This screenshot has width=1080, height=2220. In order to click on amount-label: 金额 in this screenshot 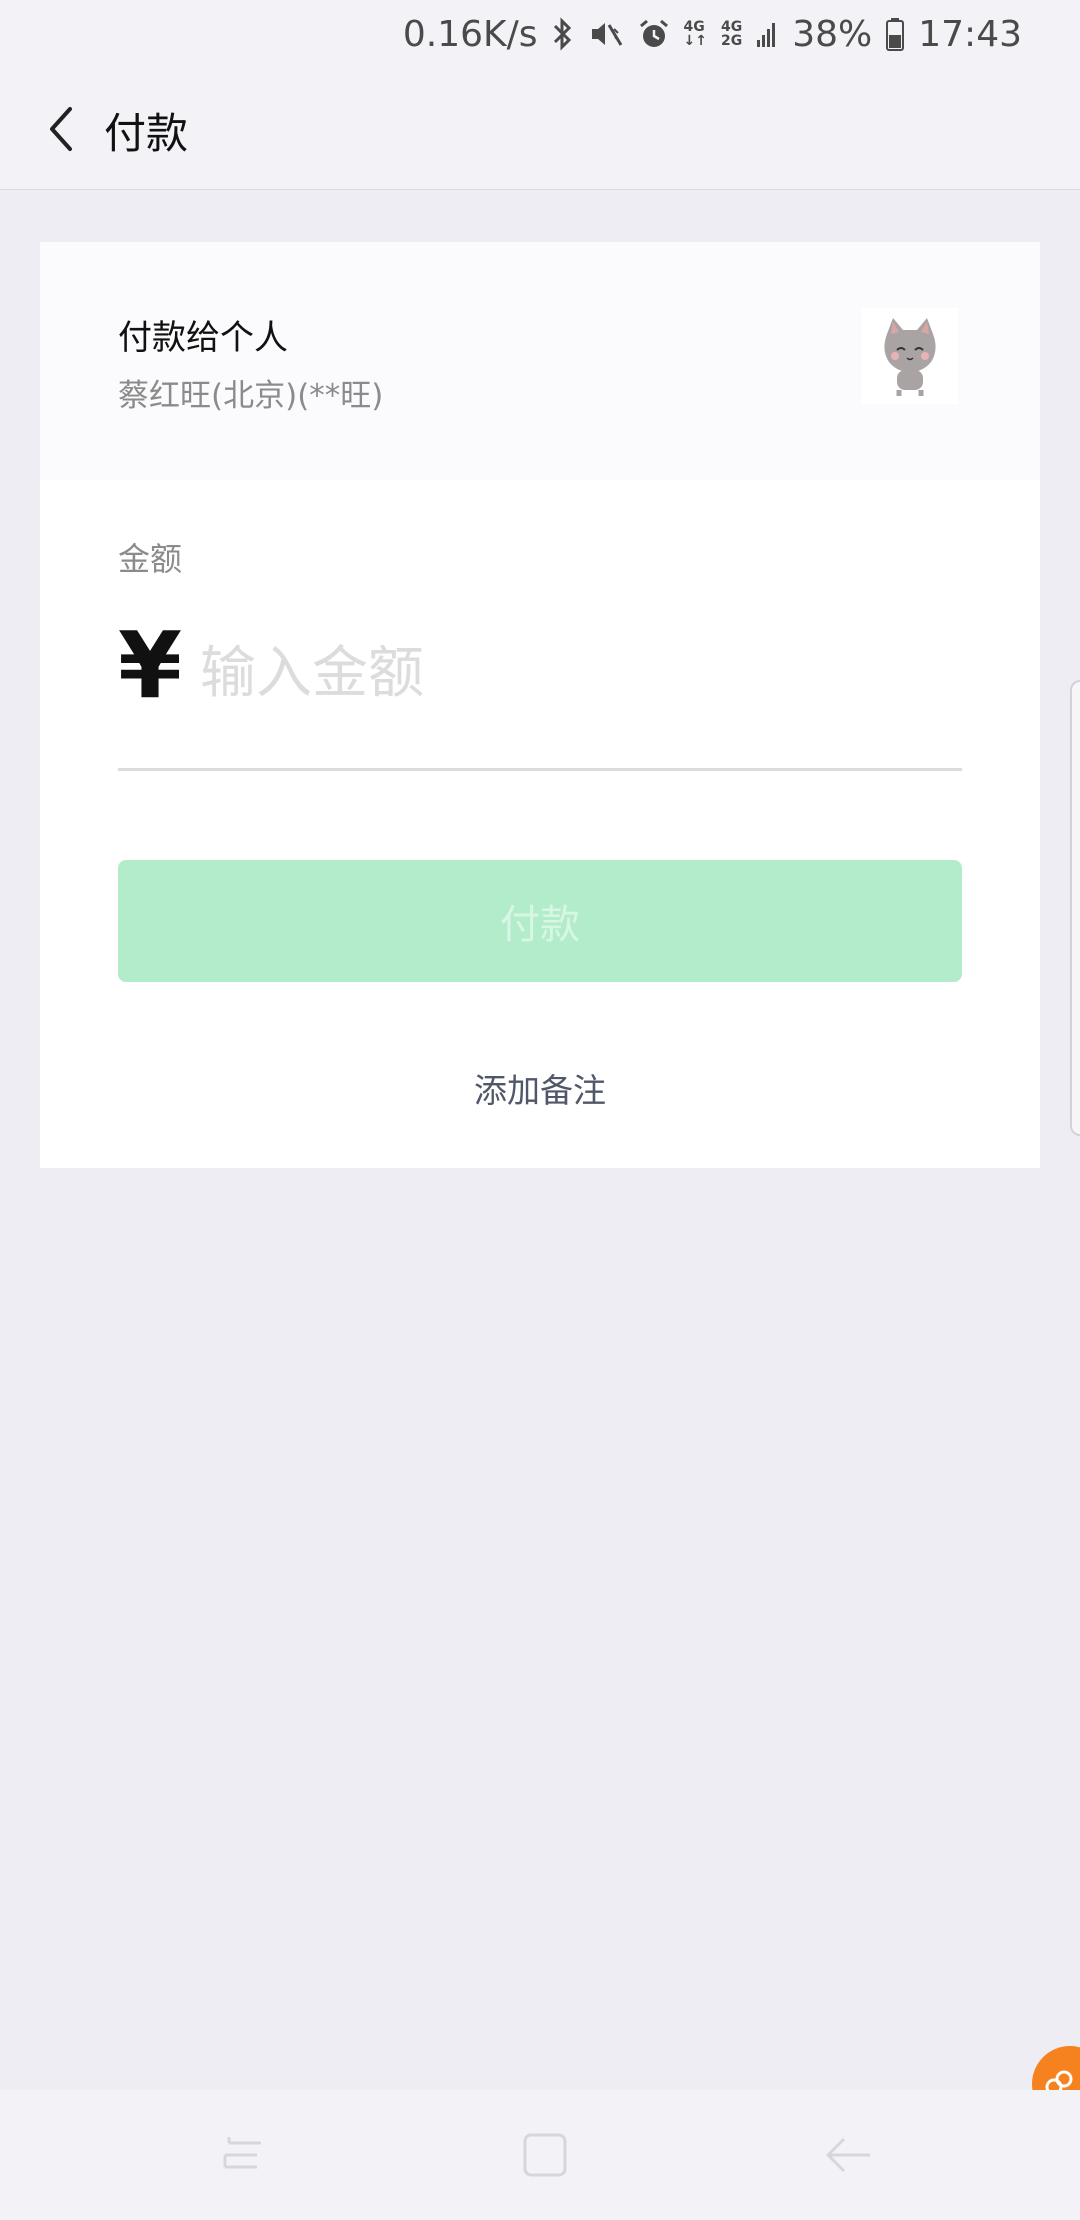, I will do `click(150, 559)`.